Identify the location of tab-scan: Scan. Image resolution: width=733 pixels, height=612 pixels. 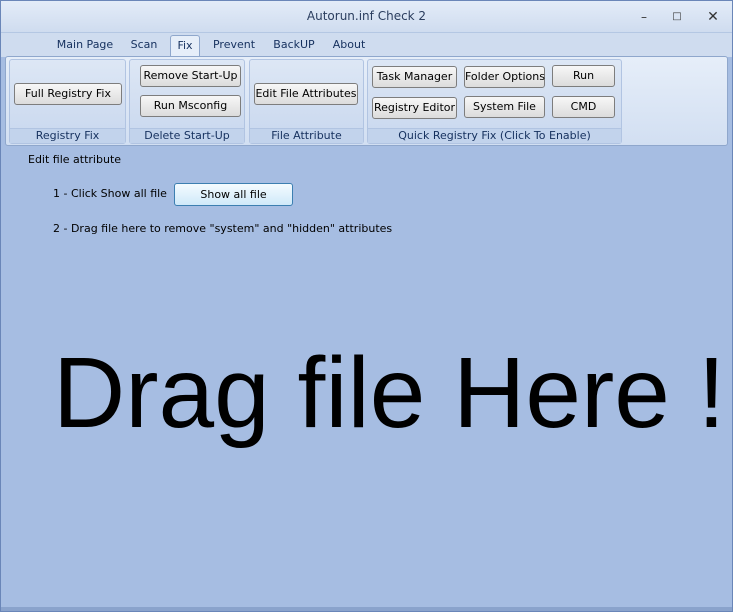
(144, 46).